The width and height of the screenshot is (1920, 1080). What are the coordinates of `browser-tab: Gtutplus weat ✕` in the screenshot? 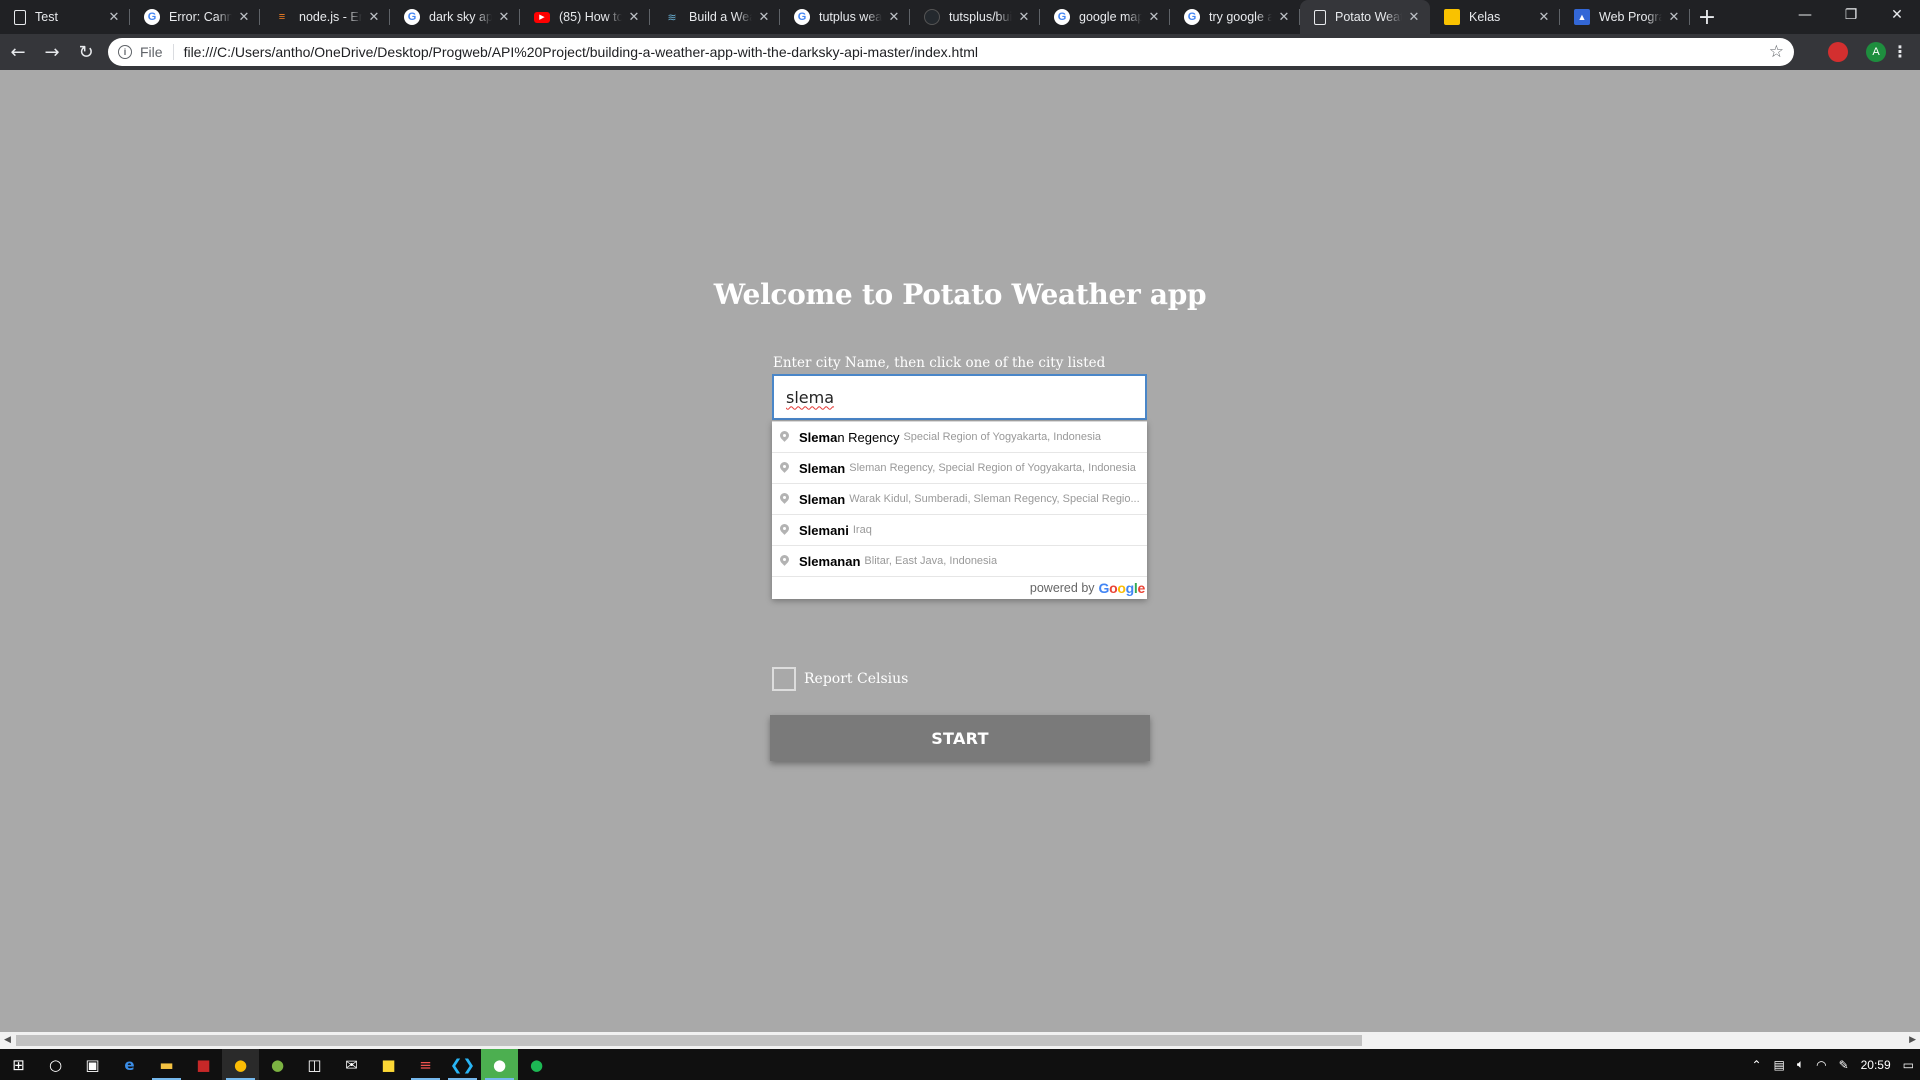 It's located at (845, 17).